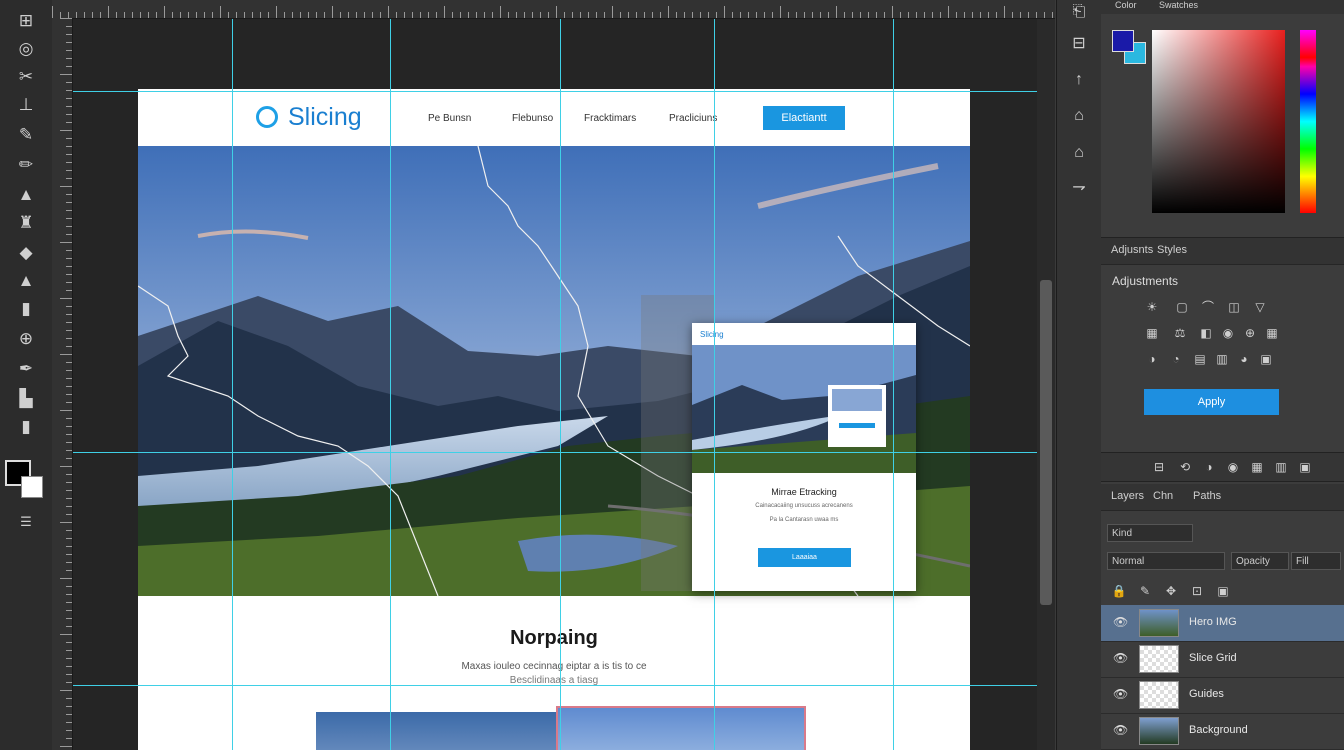 The width and height of the screenshot is (1344, 750). What do you see at coordinates (26, 427) in the screenshot?
I see `path-select-icon: ▮` at bounding box center [26, 427].